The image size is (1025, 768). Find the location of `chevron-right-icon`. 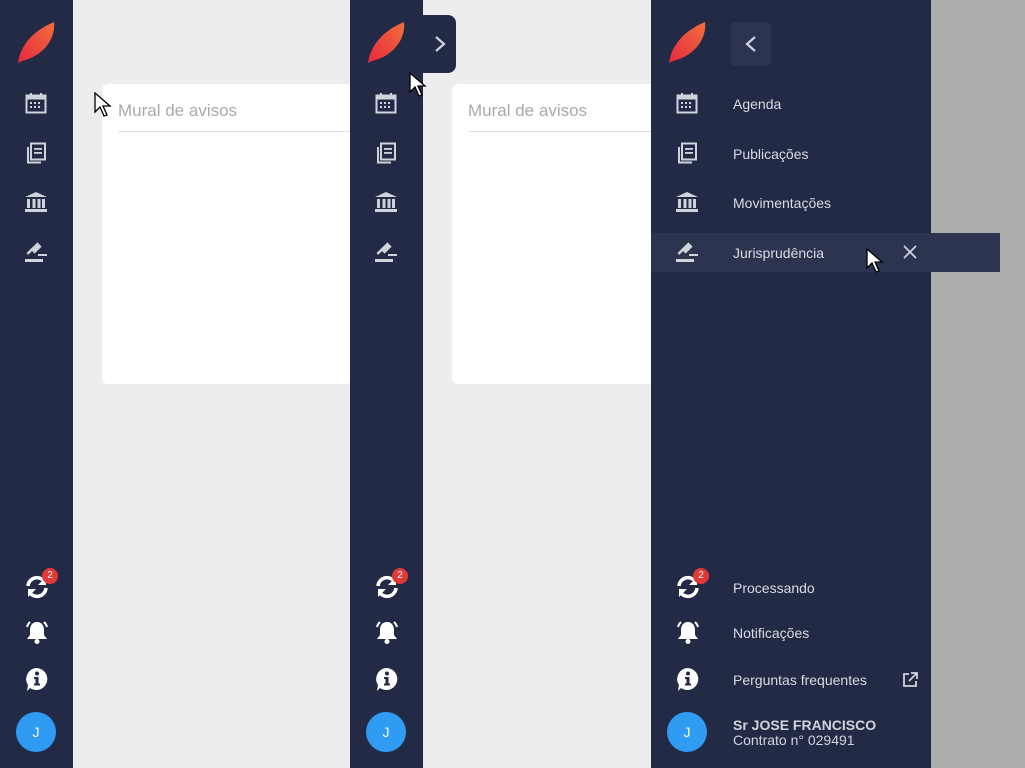

chevron-right-icon is located at coordinates (440, 44).